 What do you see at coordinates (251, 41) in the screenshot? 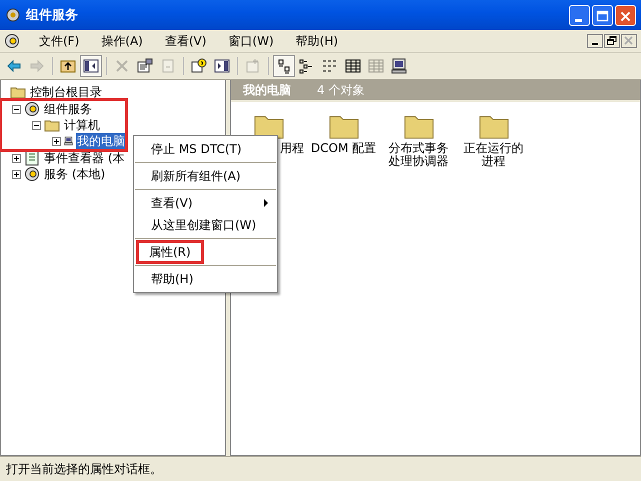
I see `menu-item: 窗口(W)` at bounding box center [251, 41].